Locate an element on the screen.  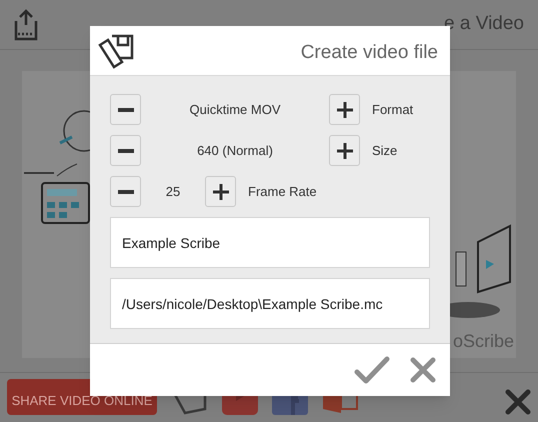
input-field: Example Scribe is located at coordinates (270, 242).